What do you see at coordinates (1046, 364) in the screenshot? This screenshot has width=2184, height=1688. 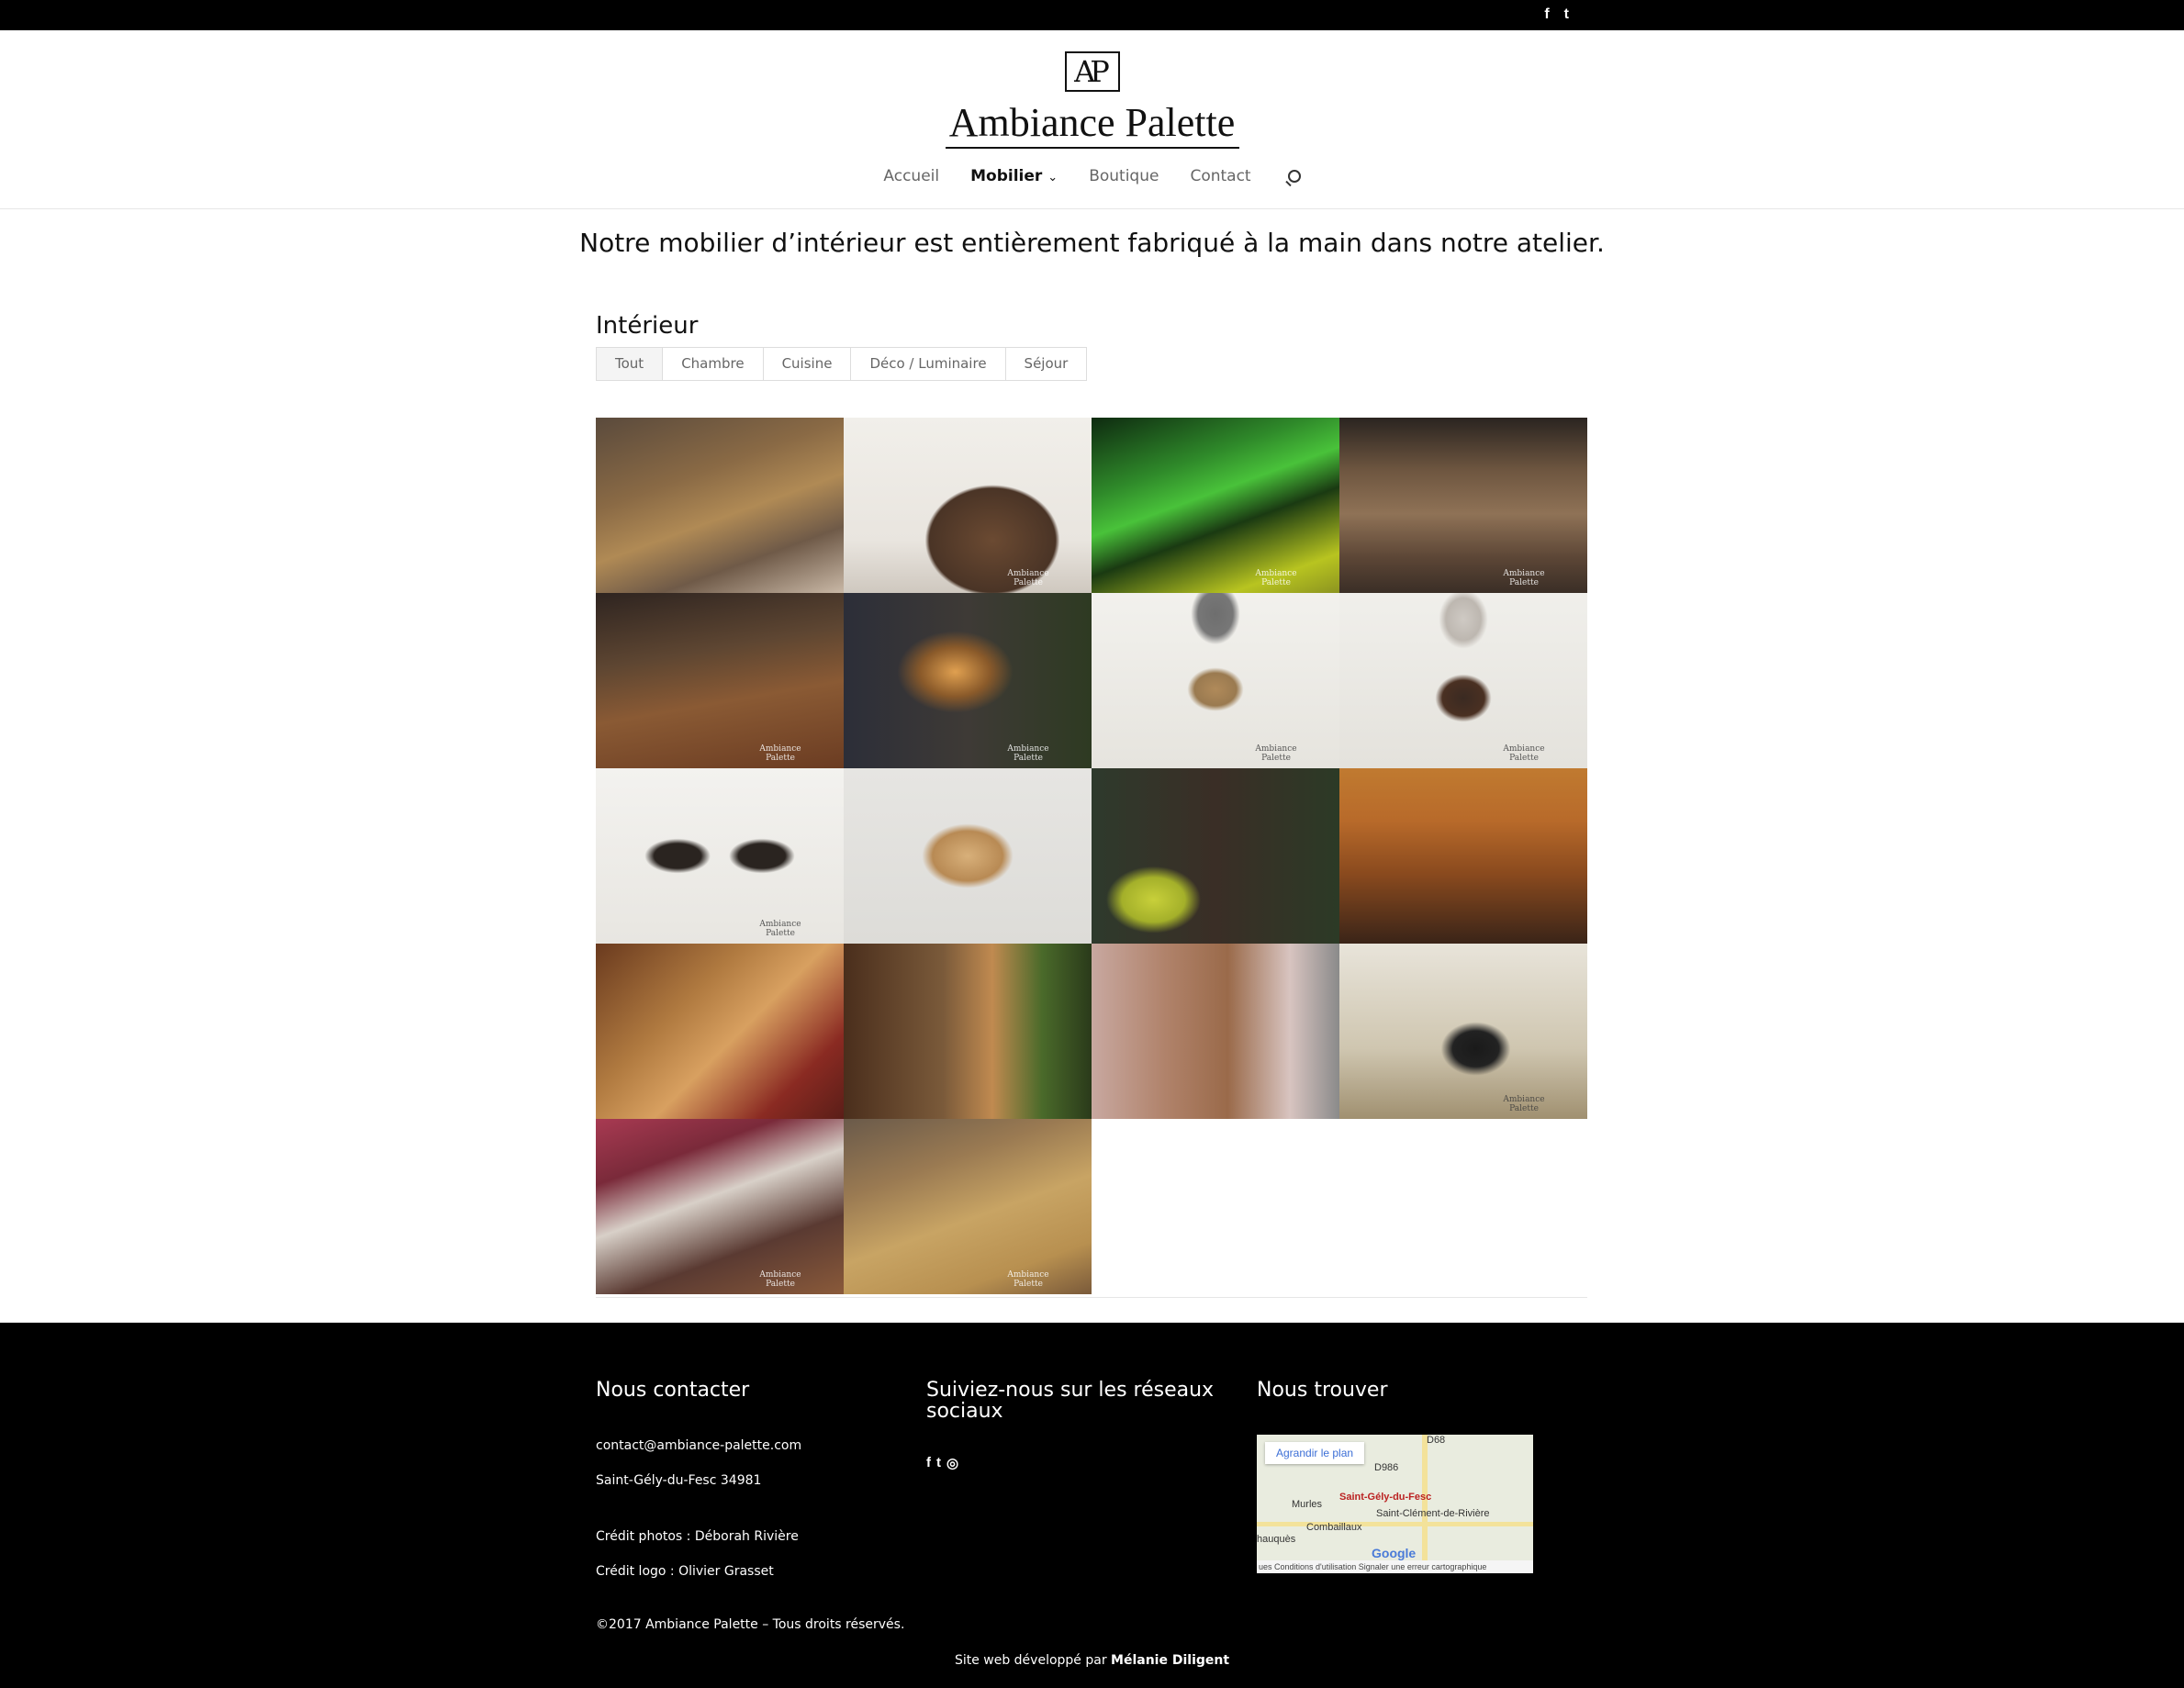 I see `filter-sejour: Séjour` at bounding box center [1046, 364].